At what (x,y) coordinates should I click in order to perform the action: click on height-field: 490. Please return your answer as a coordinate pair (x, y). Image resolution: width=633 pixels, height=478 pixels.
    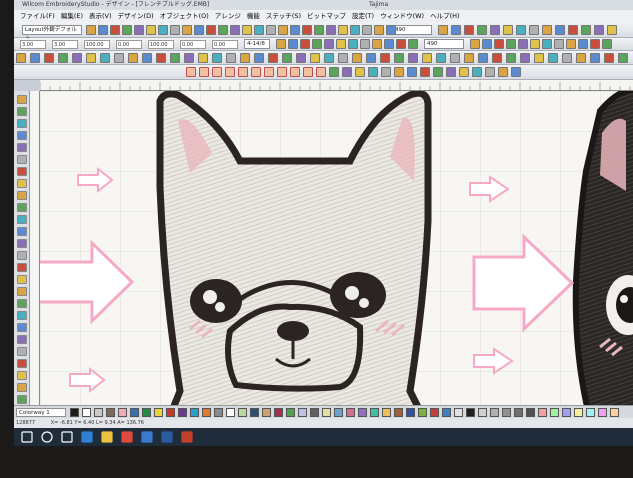
    Looking at the image, I should click on (444, 44).